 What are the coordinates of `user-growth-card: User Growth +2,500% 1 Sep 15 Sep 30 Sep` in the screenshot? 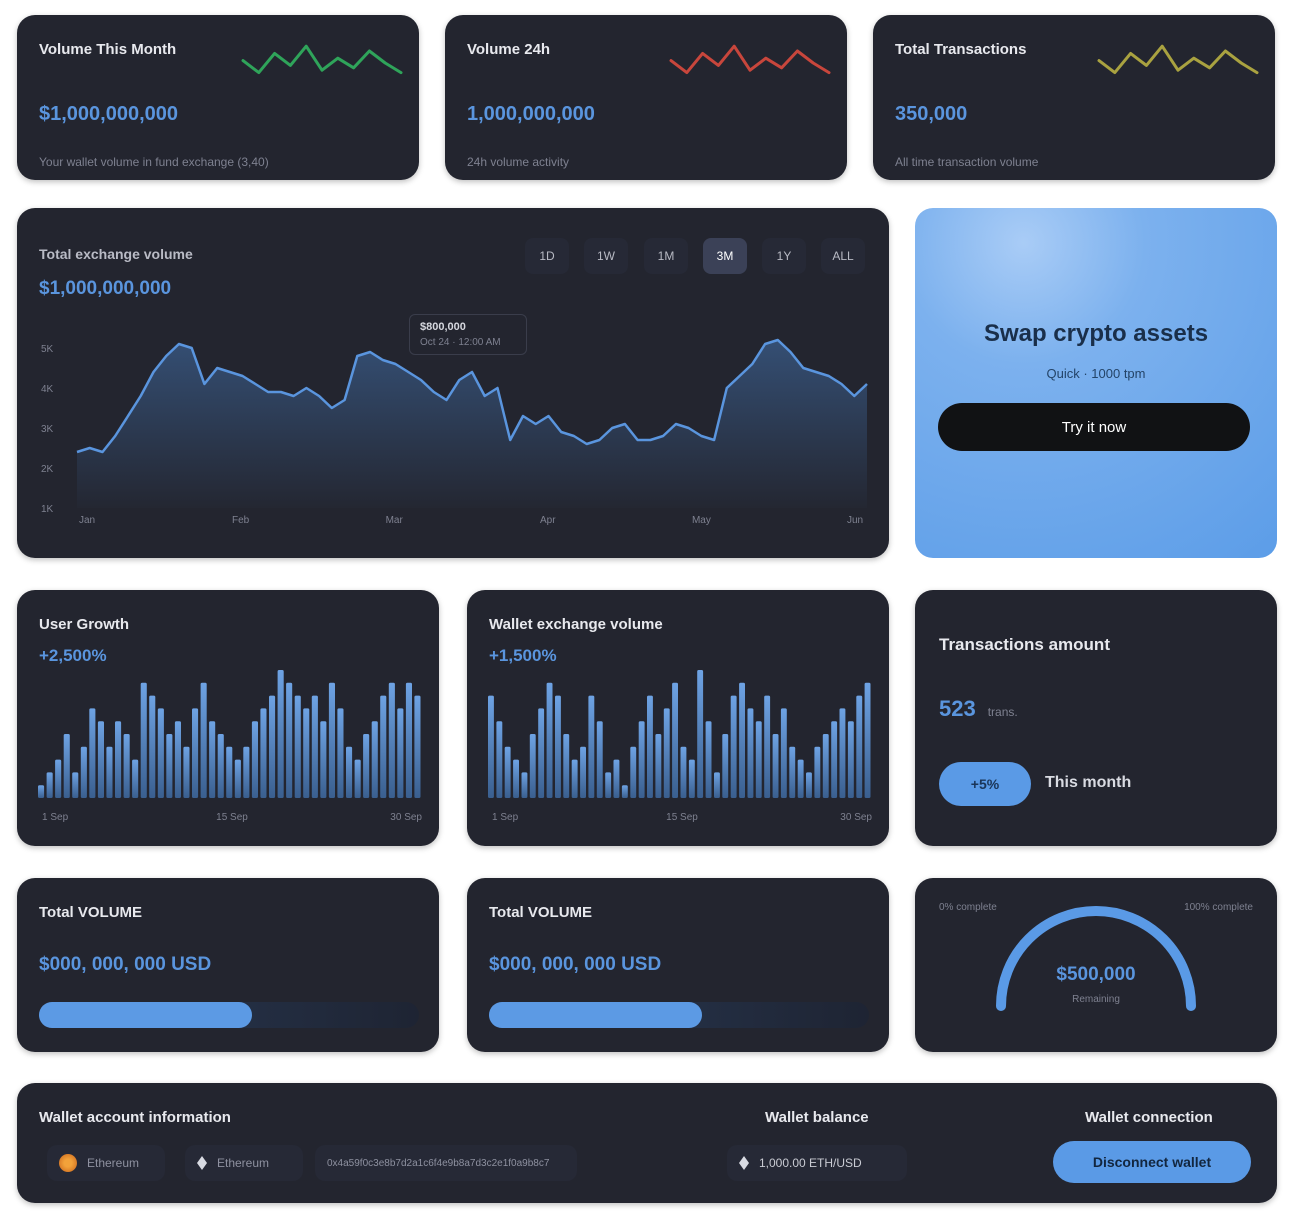 It's located at (228, 718).